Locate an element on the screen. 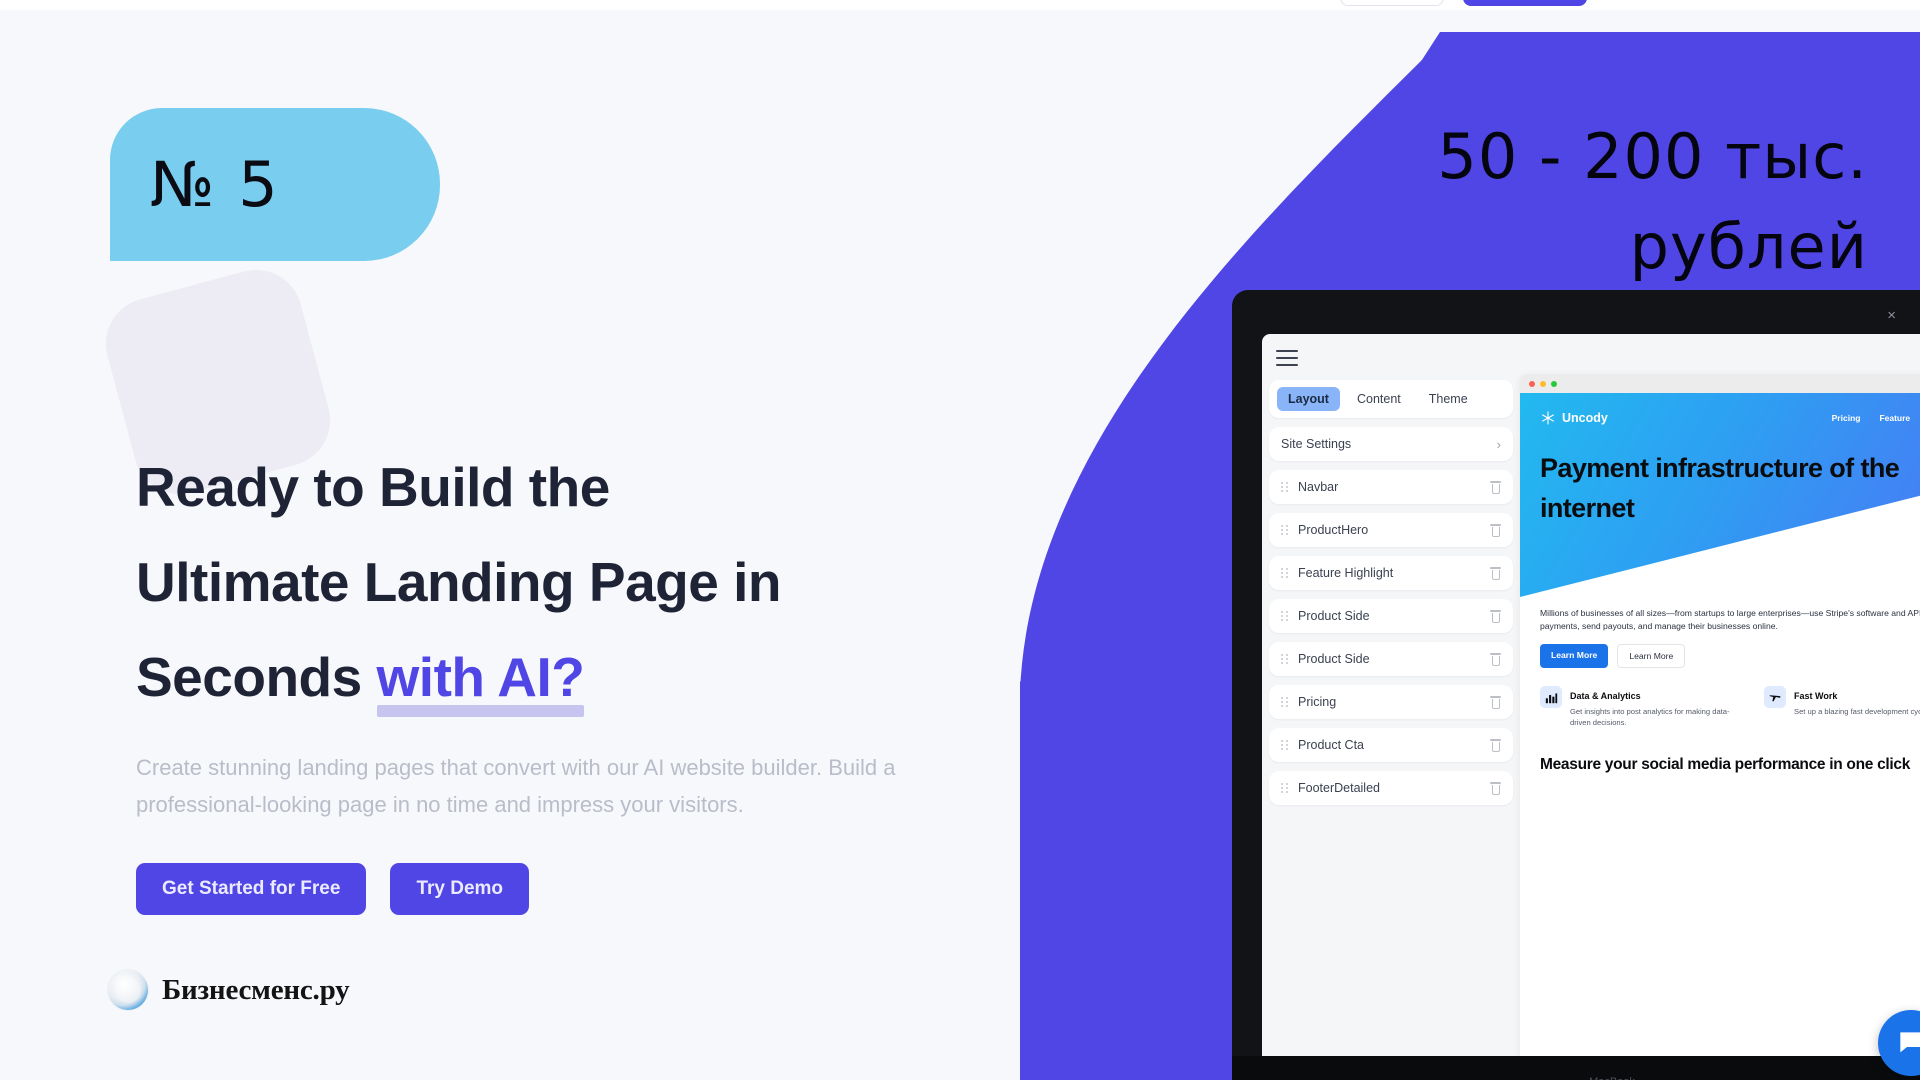 This screenshot has width=1920, height=1080. window-close-dot is located at coordinates (1532, 383).